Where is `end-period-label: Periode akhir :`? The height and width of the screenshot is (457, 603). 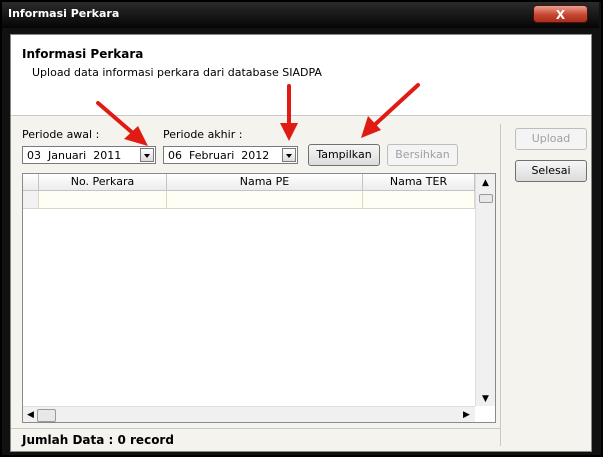 end-period-label: Periode akhir : is located at coordinates (203, 134).